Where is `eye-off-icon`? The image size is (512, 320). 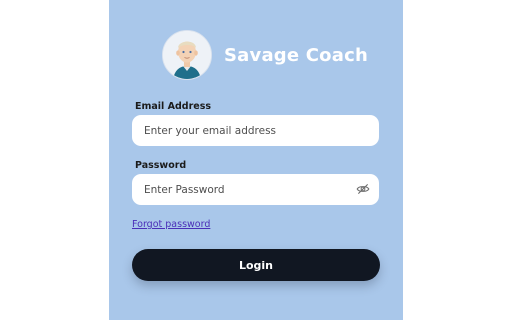 eye-off-icon is located at coordinates (363, 189).